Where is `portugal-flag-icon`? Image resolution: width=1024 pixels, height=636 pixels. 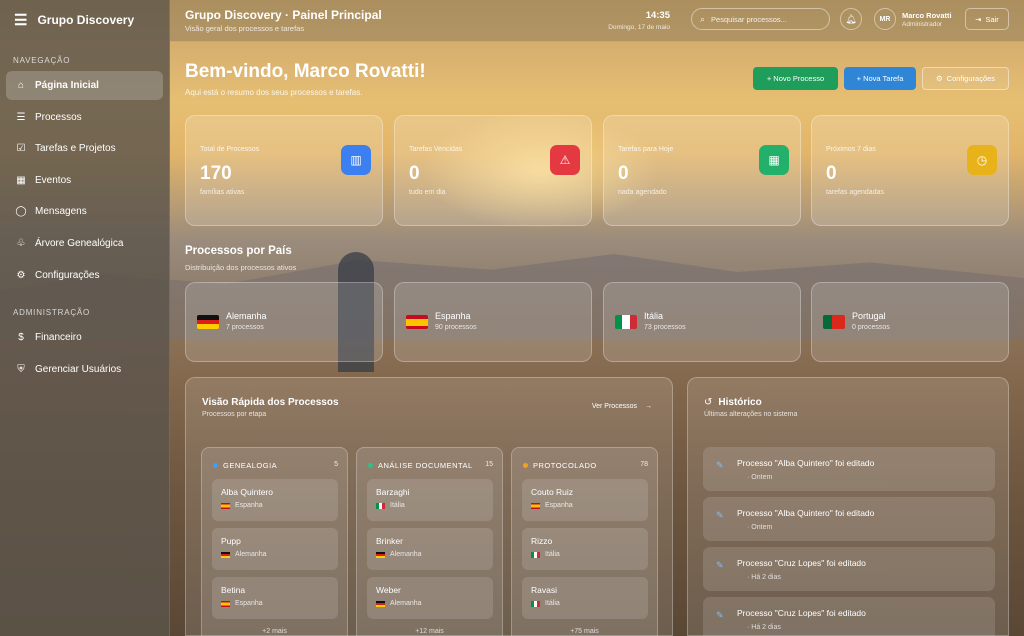 portugal-flag-icon is located at coordinates (834, 322).